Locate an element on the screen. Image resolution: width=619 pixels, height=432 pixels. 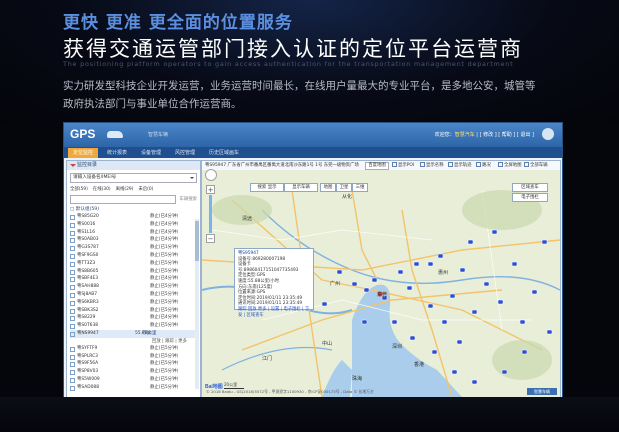
map-option-3: 路况 is located at coordinates (483, 165).